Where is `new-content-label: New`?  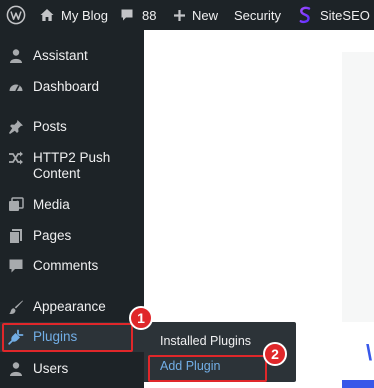
new-content-label: New is located at coordinates (205, 15).